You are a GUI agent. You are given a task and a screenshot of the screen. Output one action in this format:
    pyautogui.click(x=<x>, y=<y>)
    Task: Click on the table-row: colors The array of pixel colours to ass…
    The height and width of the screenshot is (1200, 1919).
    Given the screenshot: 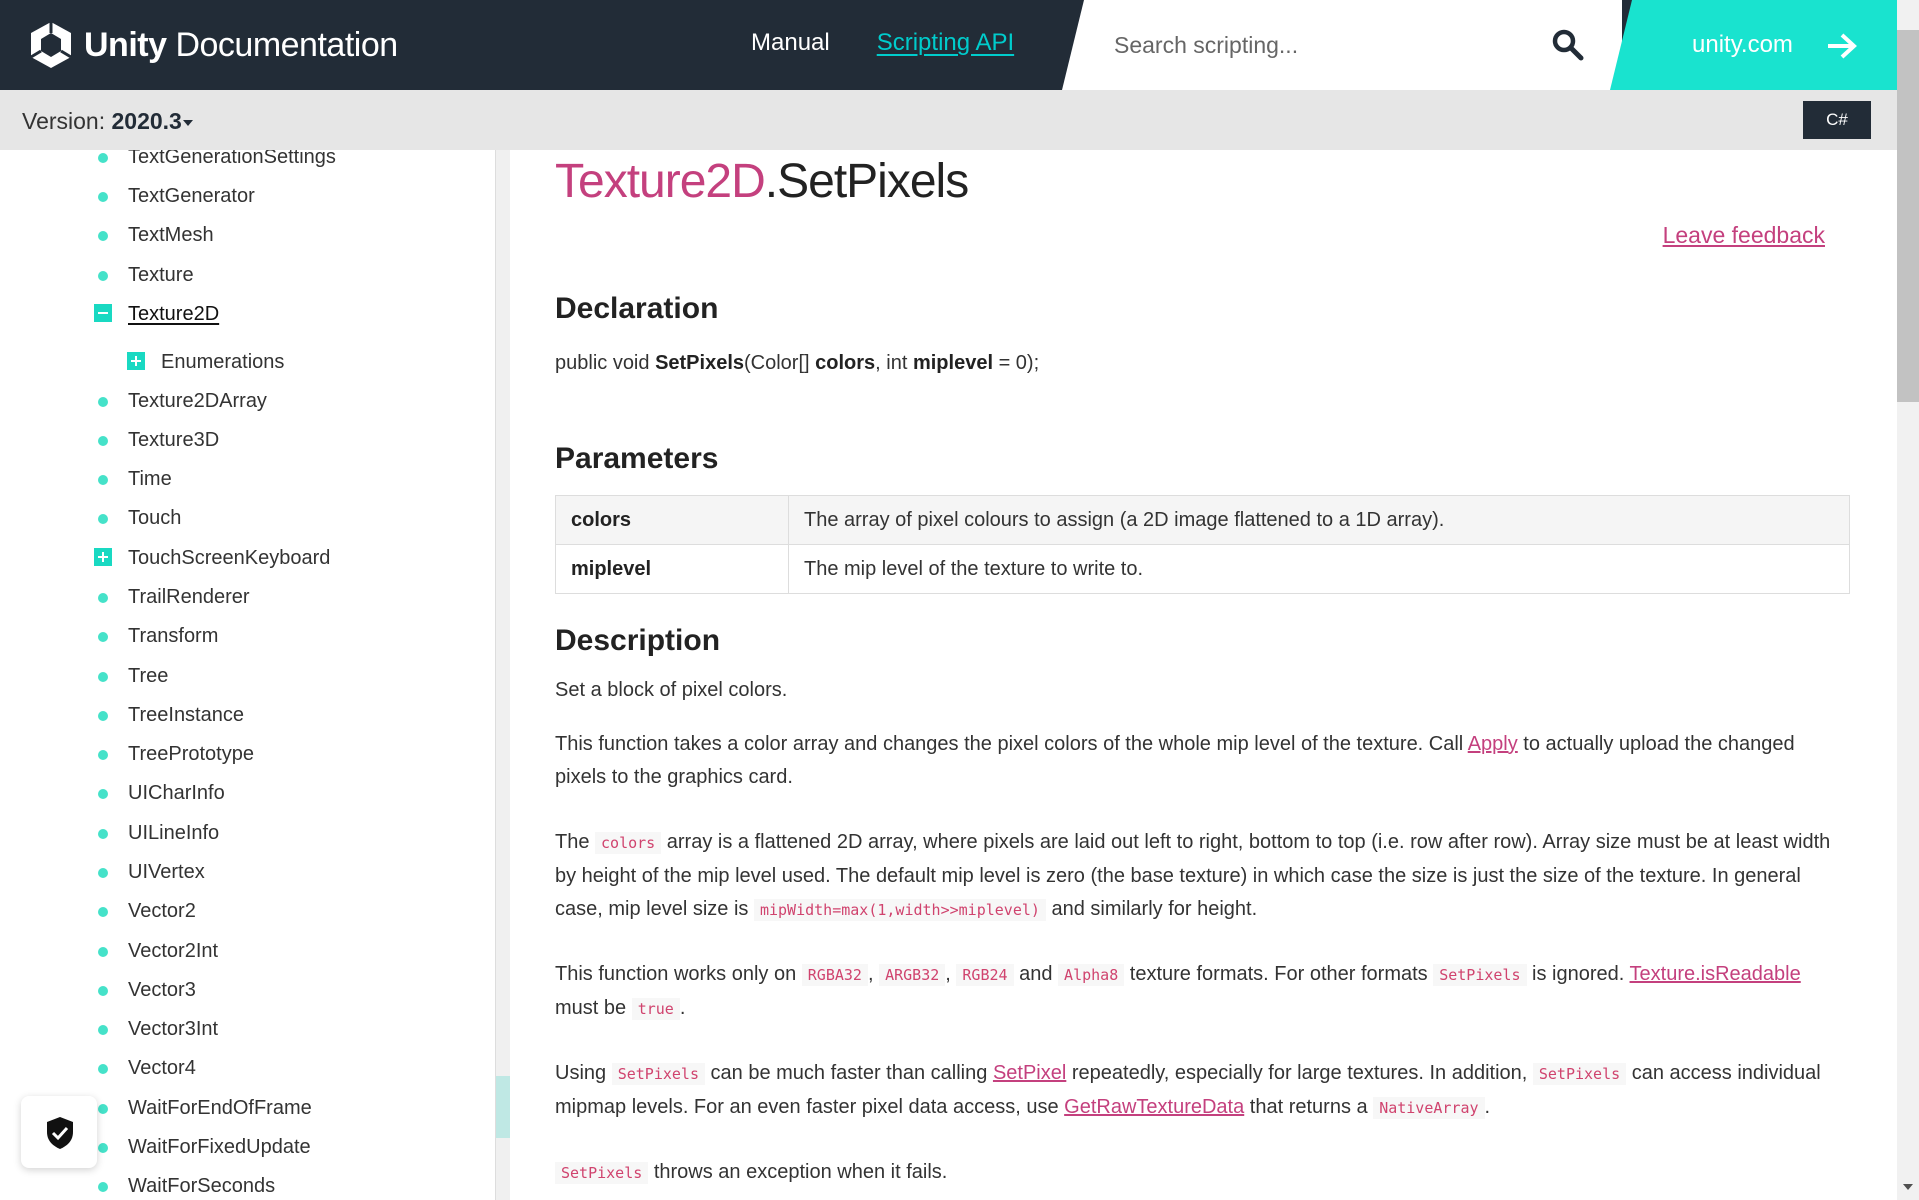 What is the action you would take?
    pyautogui.click(x=1202, y=520)
    